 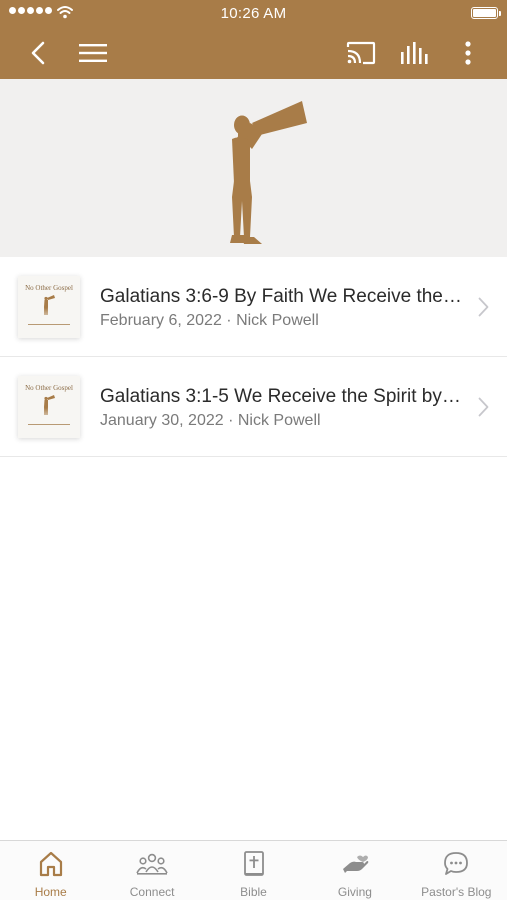 What do you see at coordinates (253, 863) in the screenshot?
I see `bible-icon` at bounding box center [253, 863].